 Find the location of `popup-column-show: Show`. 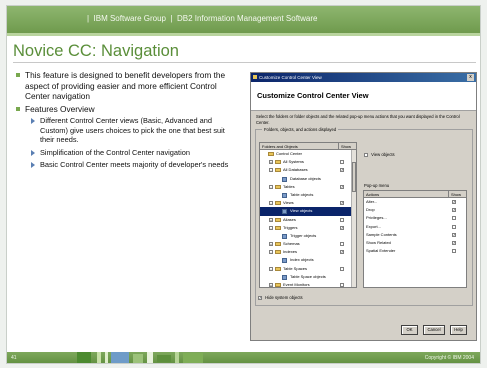

popup-column-show: Show is located at coordinates (454, 194).